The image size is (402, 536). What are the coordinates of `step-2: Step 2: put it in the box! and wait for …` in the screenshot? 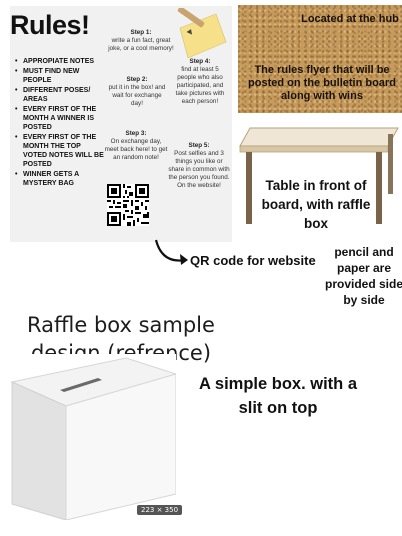 It's located at (137, 92).